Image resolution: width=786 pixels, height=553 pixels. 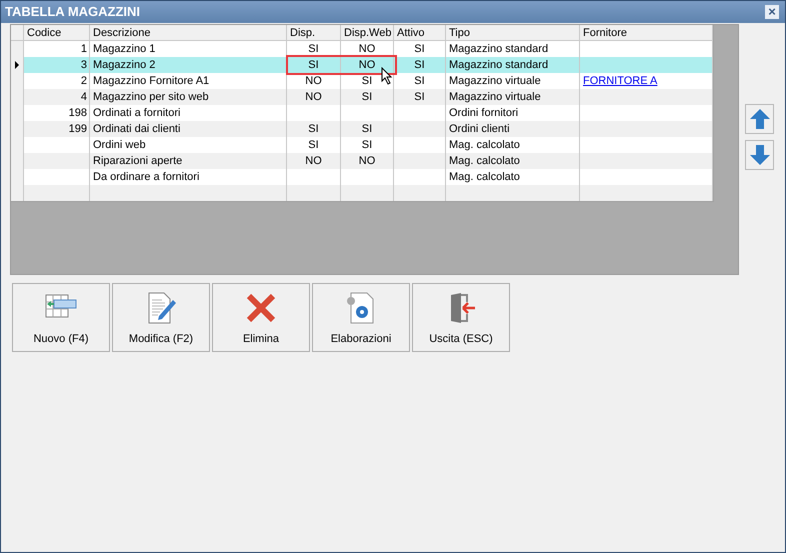 I want to click on table-cell: 198, so click(x=77, y=113).